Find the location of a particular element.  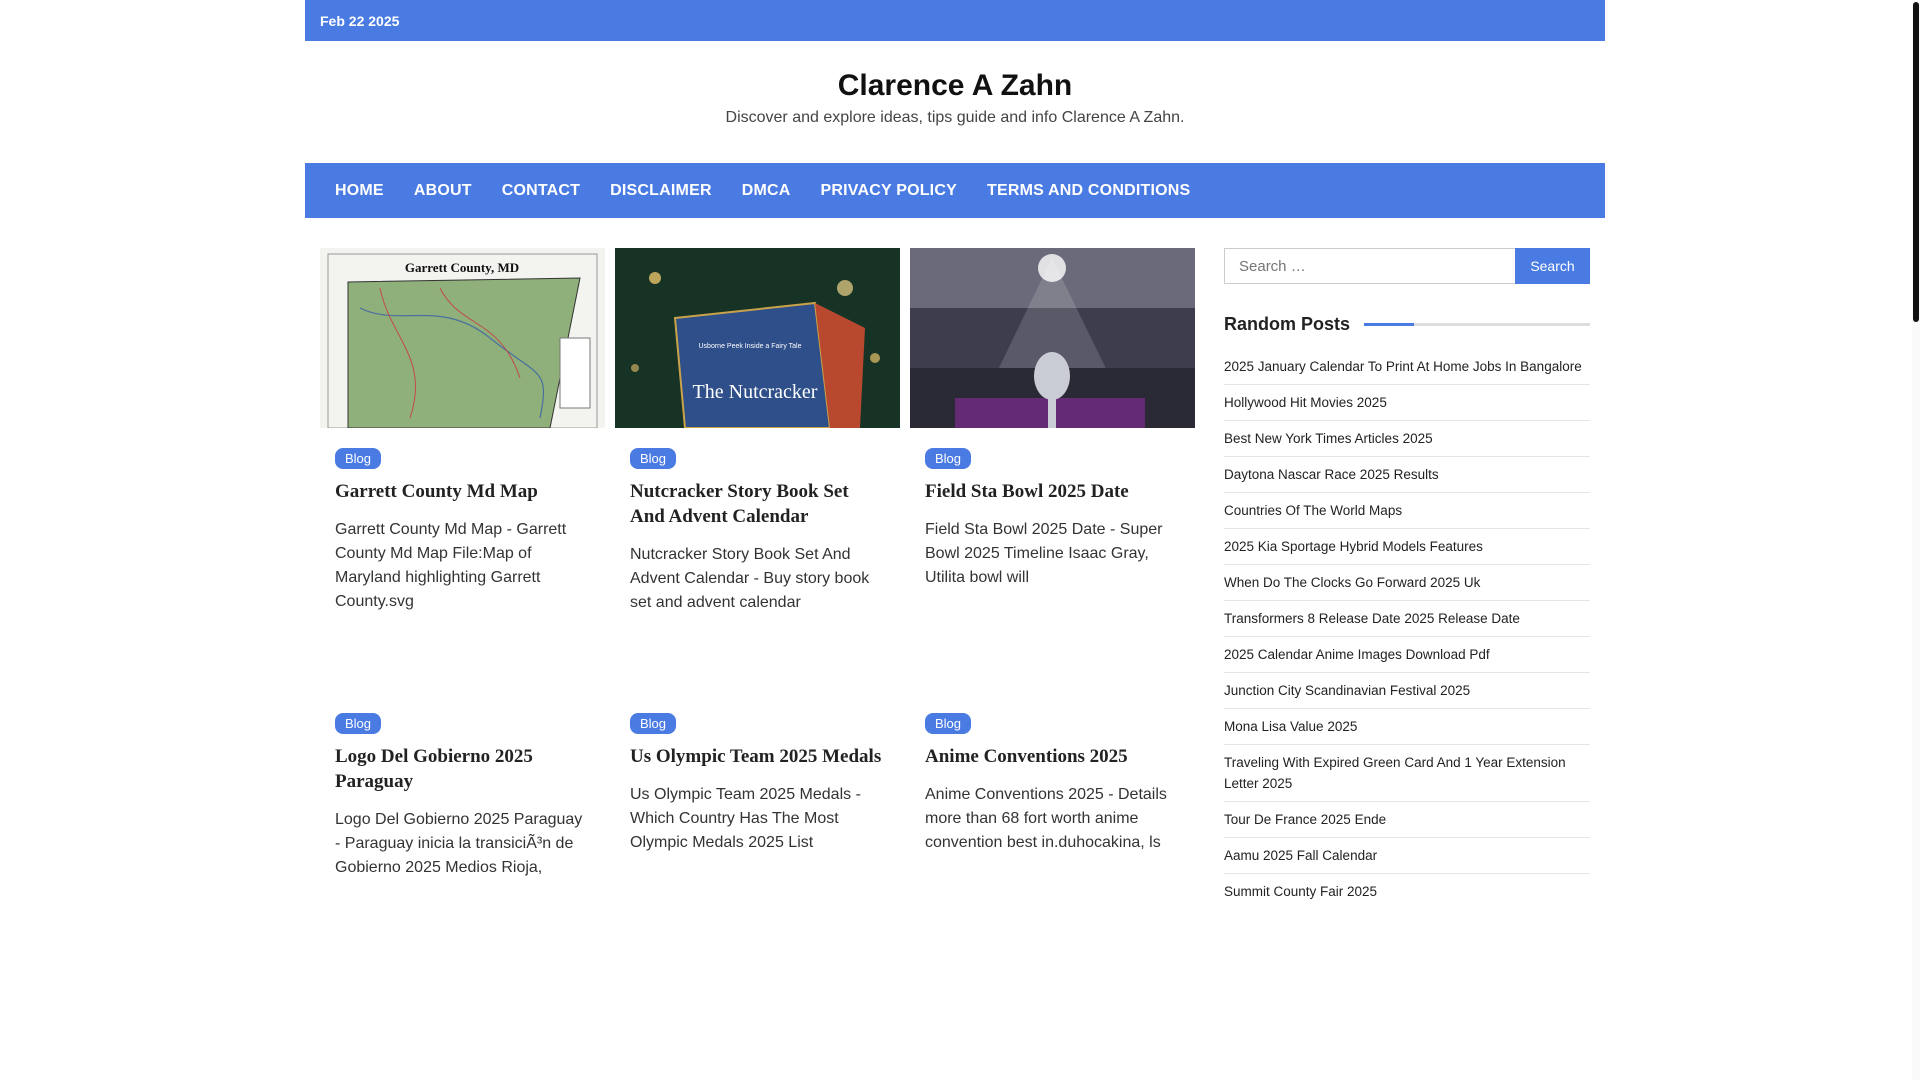

post-title: Anime Conventions 2025 is located at coordinates (1052, 756).